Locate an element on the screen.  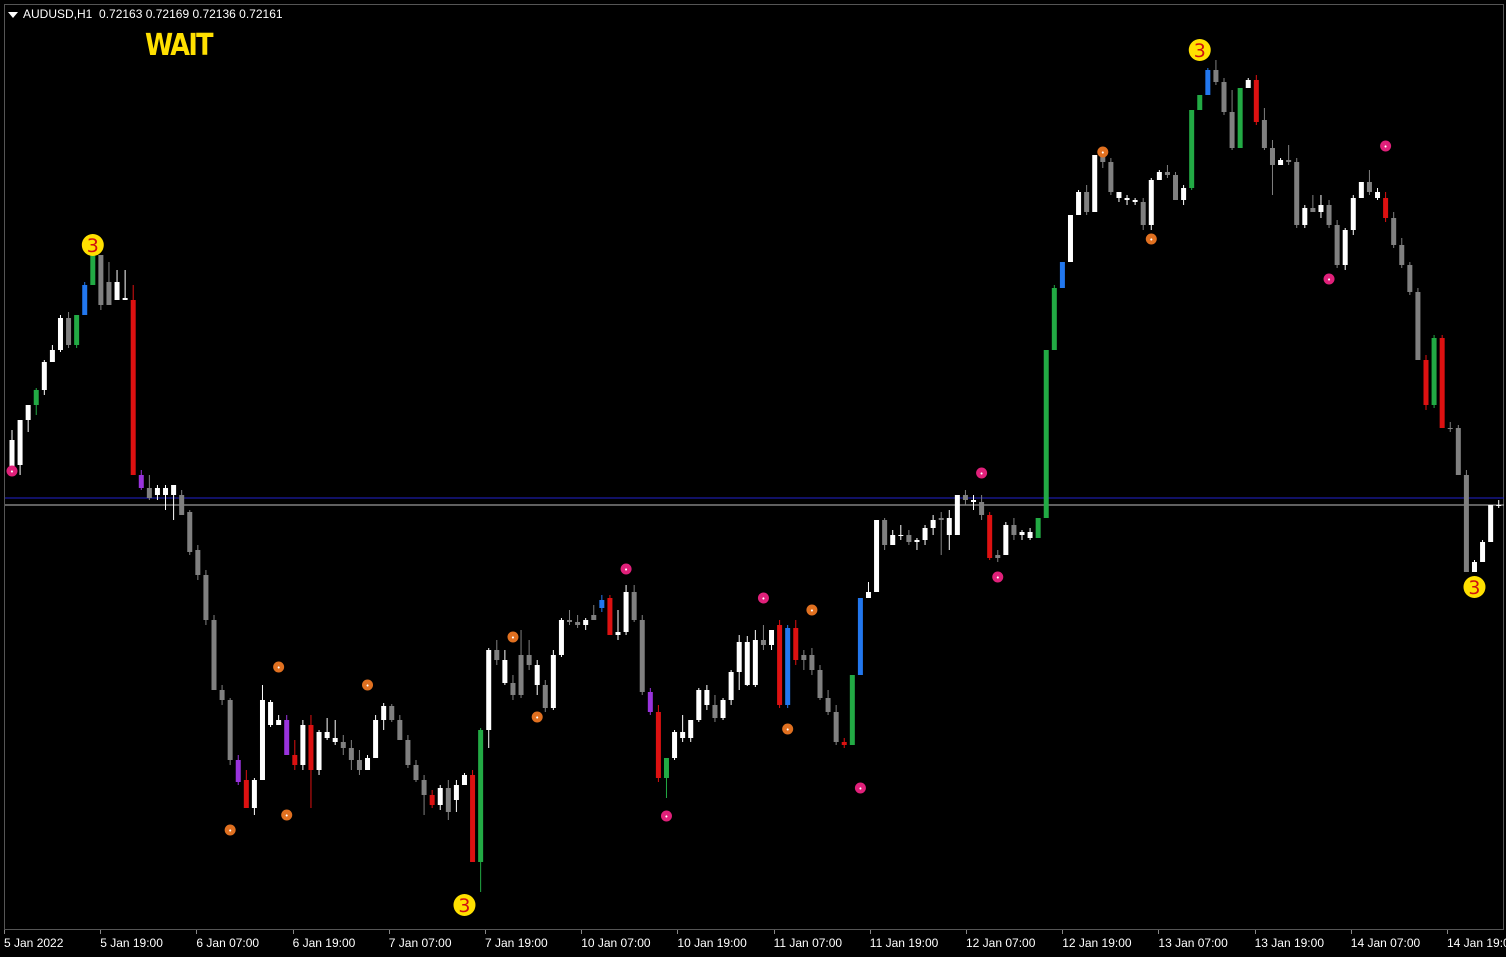
time-axis-label: 7 Jan 07:00 is located at coordinates (420, 943).